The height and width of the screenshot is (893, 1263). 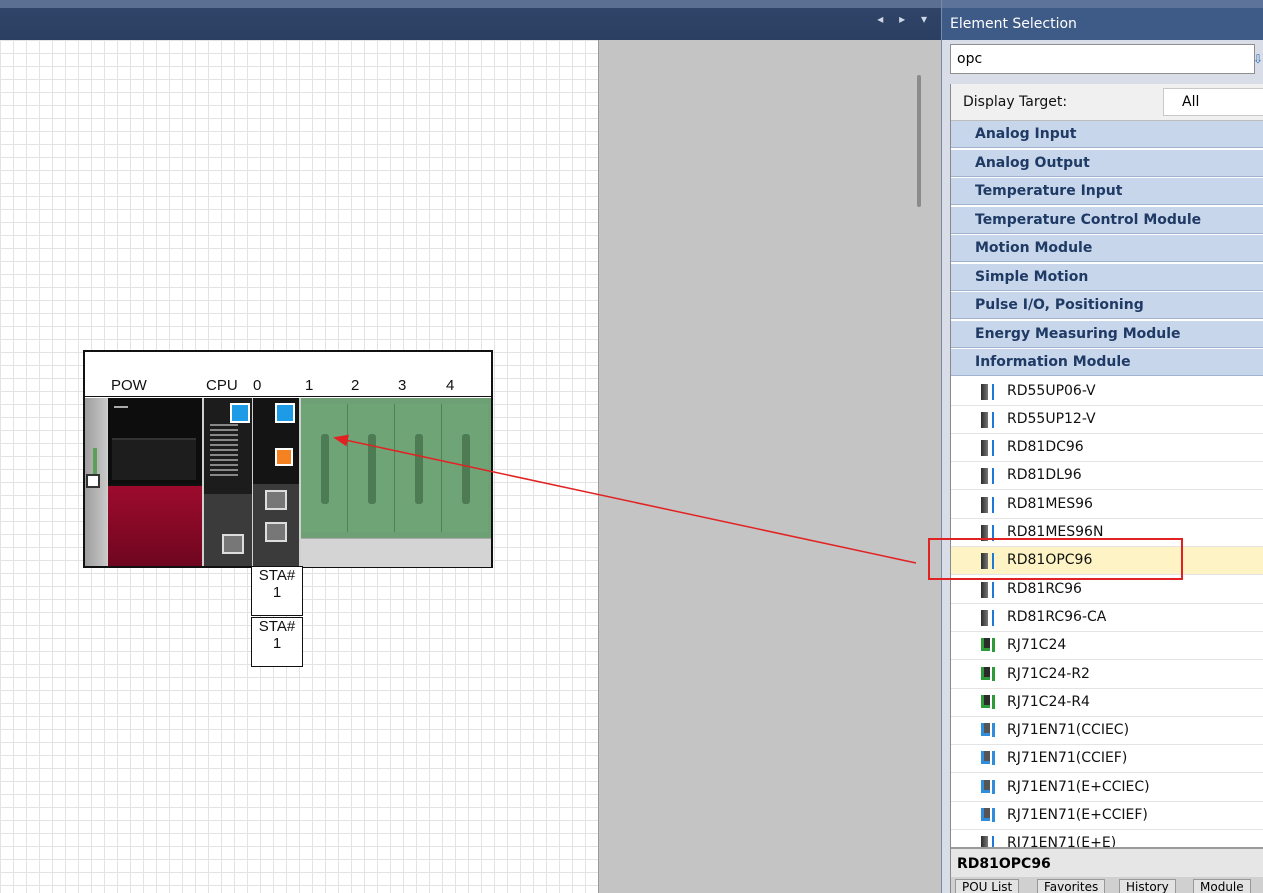 What do you see at coordinates (988, 645) in the screenshot?
I see `module-green-icon` at bounding box center [988, 645].